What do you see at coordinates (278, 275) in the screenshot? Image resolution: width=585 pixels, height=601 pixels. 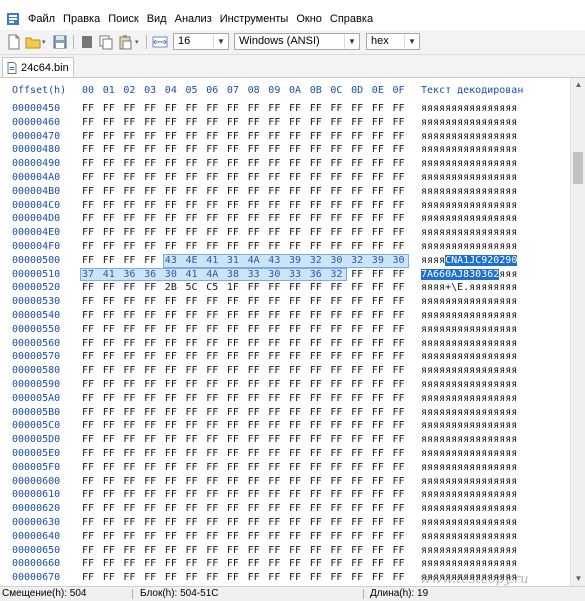 I see `hex-byte: 30` at bounding box center [278, 275].